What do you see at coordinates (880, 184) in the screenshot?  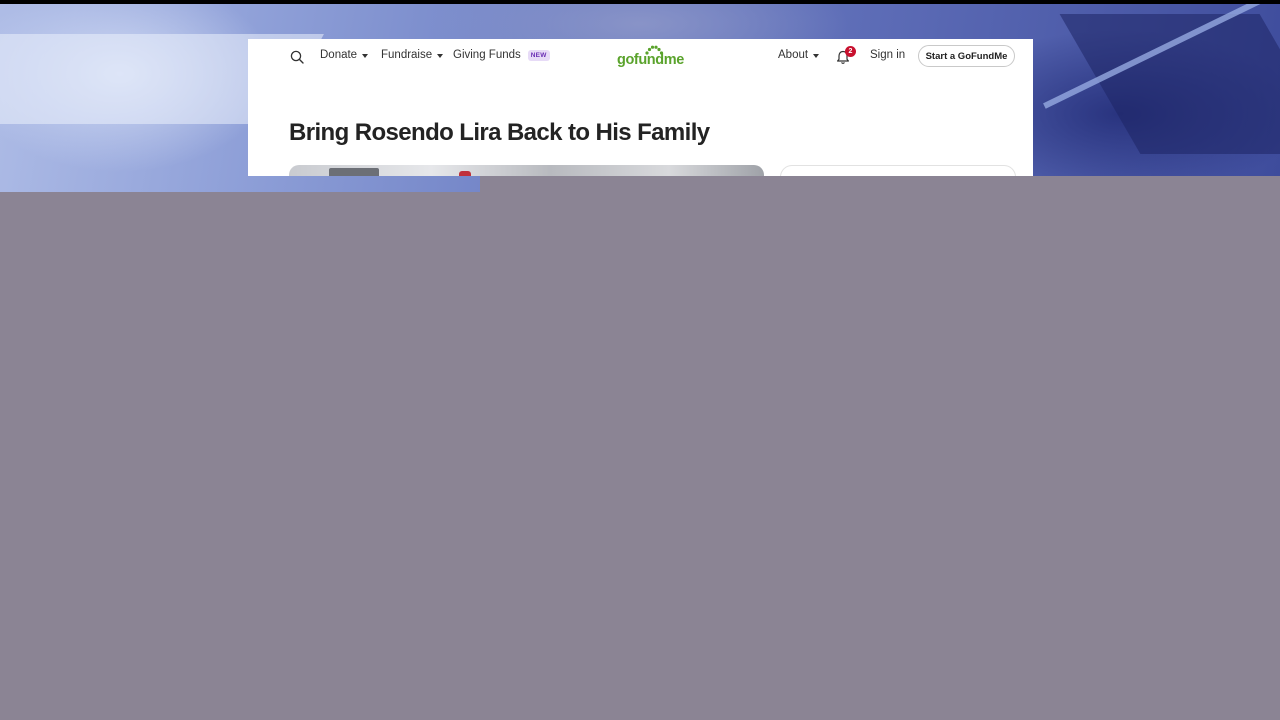 I see `overlay-panel-edge` at bounding box center [880, 184].